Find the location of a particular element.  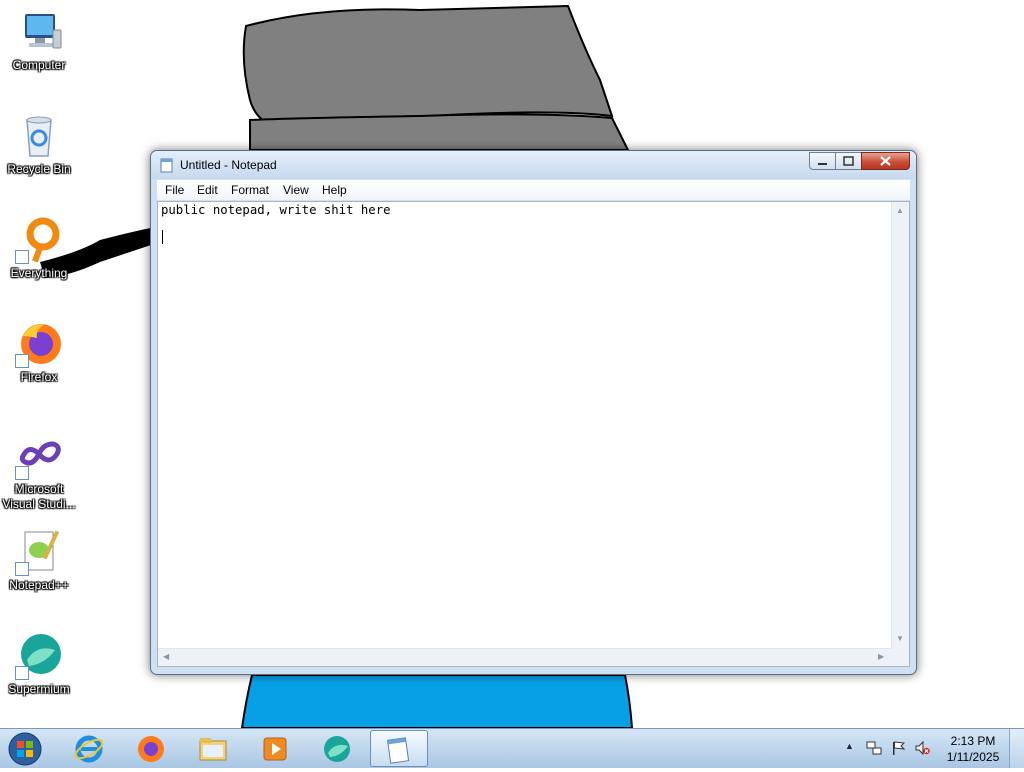

text-caret is located at coordinates (162, 237).